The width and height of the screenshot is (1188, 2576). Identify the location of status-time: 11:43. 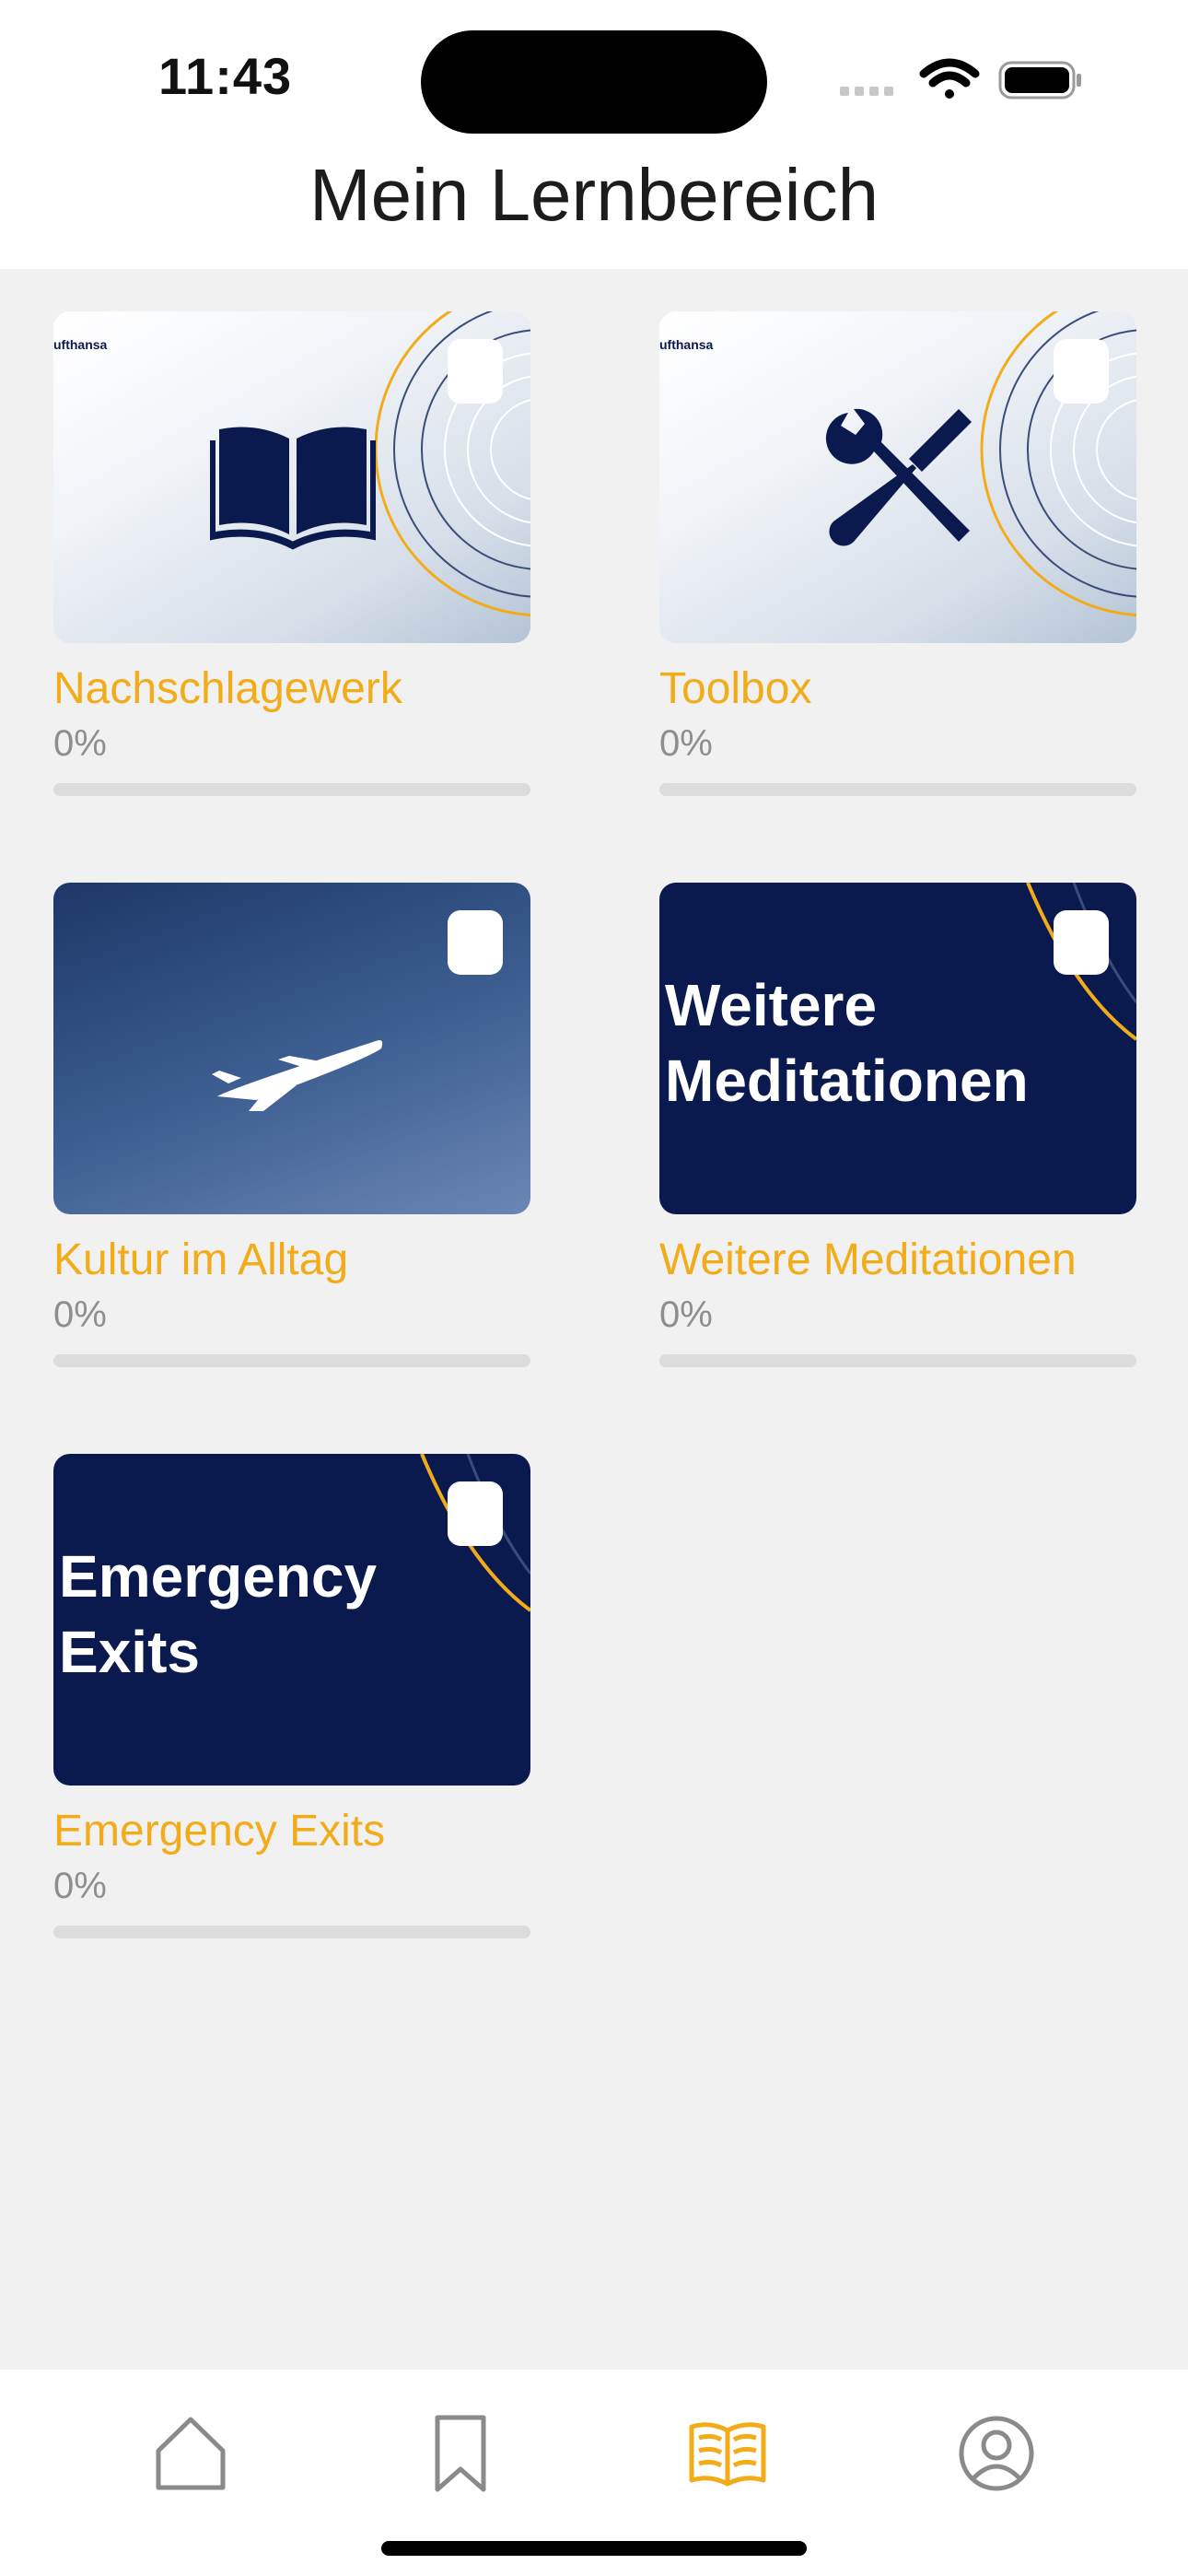
(225, 76).